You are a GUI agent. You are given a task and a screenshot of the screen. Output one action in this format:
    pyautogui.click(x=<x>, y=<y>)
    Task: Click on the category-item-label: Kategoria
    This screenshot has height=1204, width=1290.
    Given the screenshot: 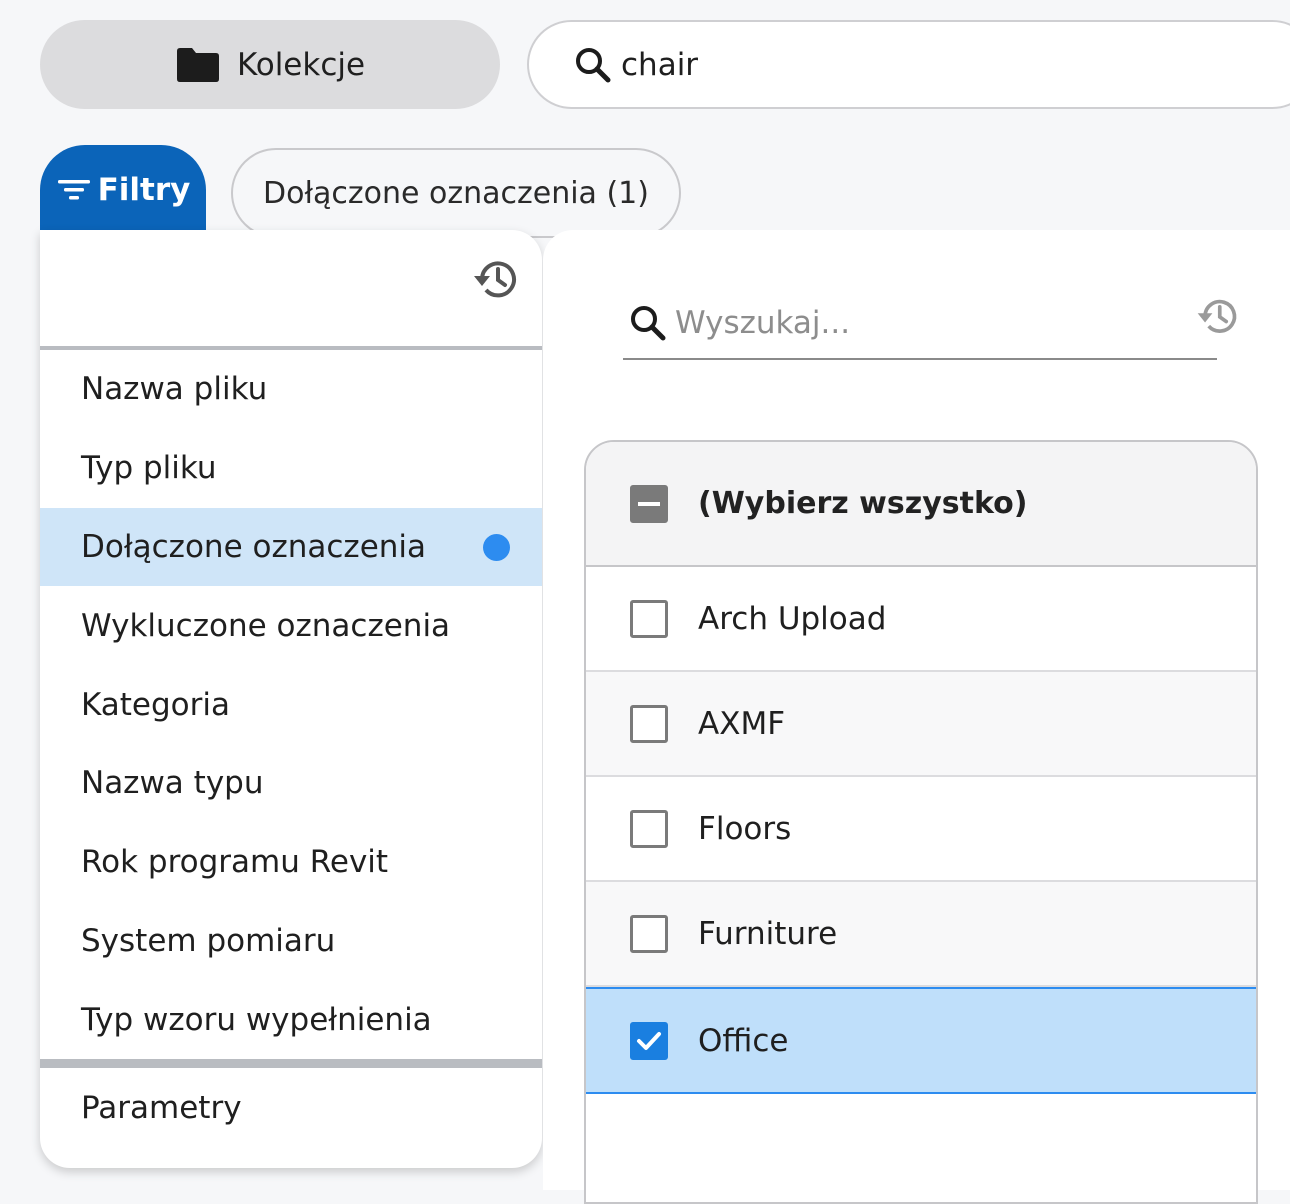 What is the action you would take?
    pyautogui.click(x=156, y=704)
    